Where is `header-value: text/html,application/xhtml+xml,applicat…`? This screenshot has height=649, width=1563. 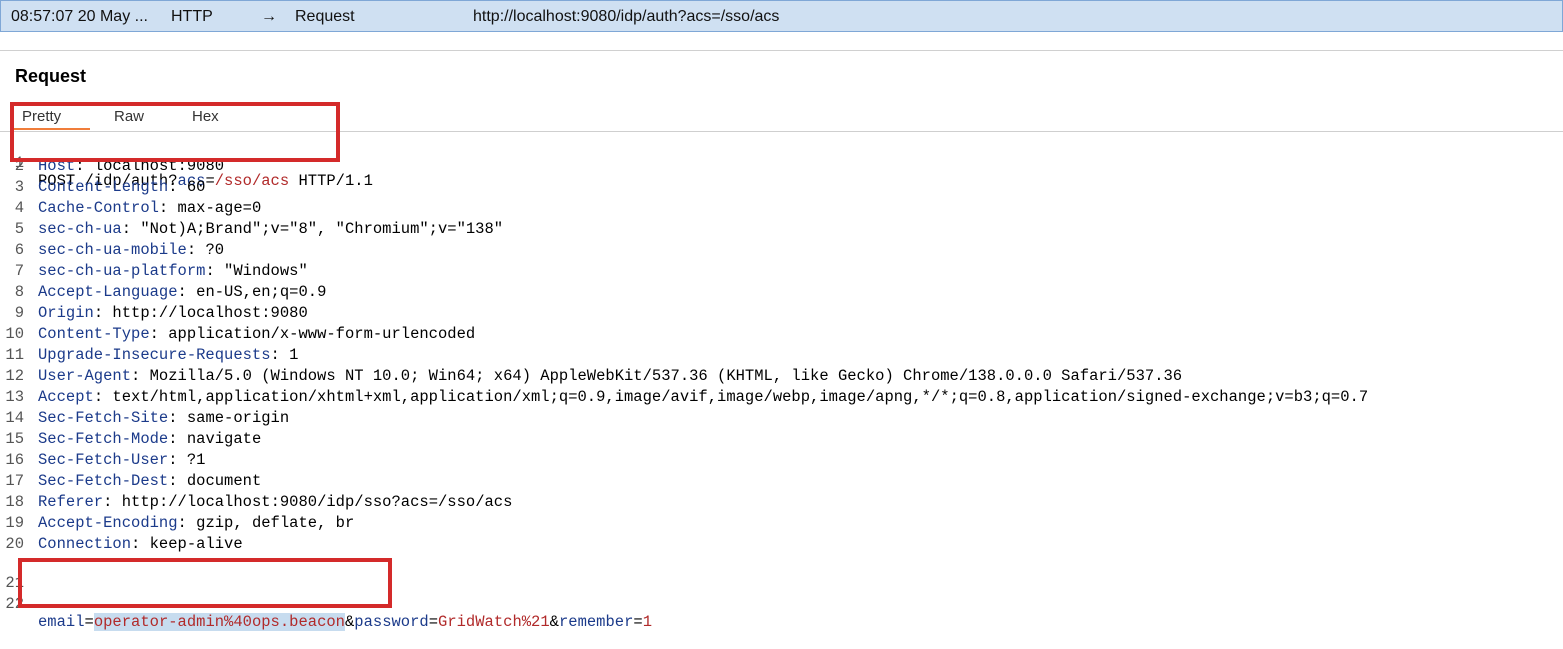
header-value: text/html,application/xhtml+xml,applicat… is located at coordinates (736, 397).